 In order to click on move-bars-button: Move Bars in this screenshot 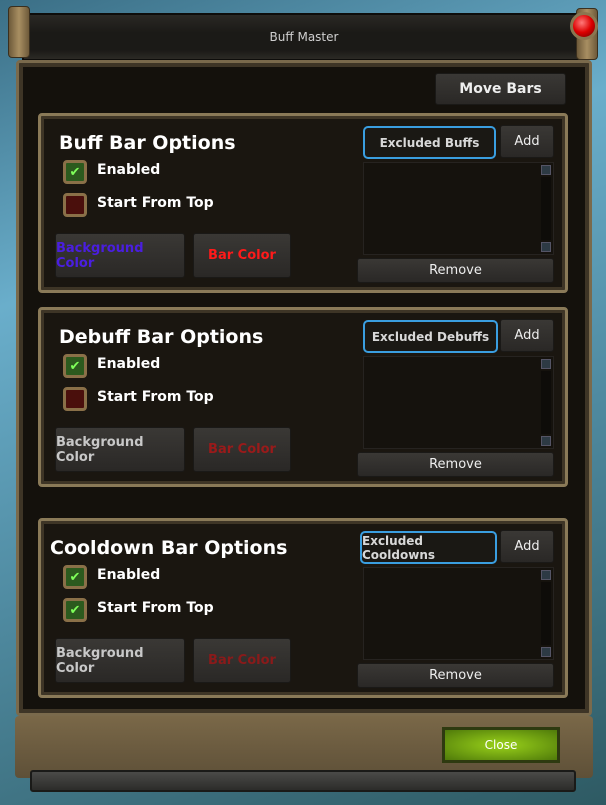, I will do `click(500, 89)`.